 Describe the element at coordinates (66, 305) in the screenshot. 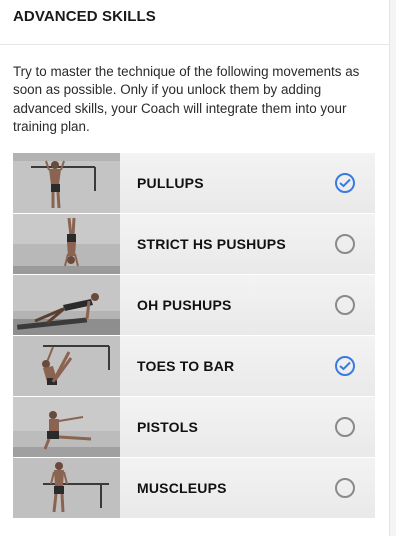

I see `one-hand-pushups-photo` at that location.